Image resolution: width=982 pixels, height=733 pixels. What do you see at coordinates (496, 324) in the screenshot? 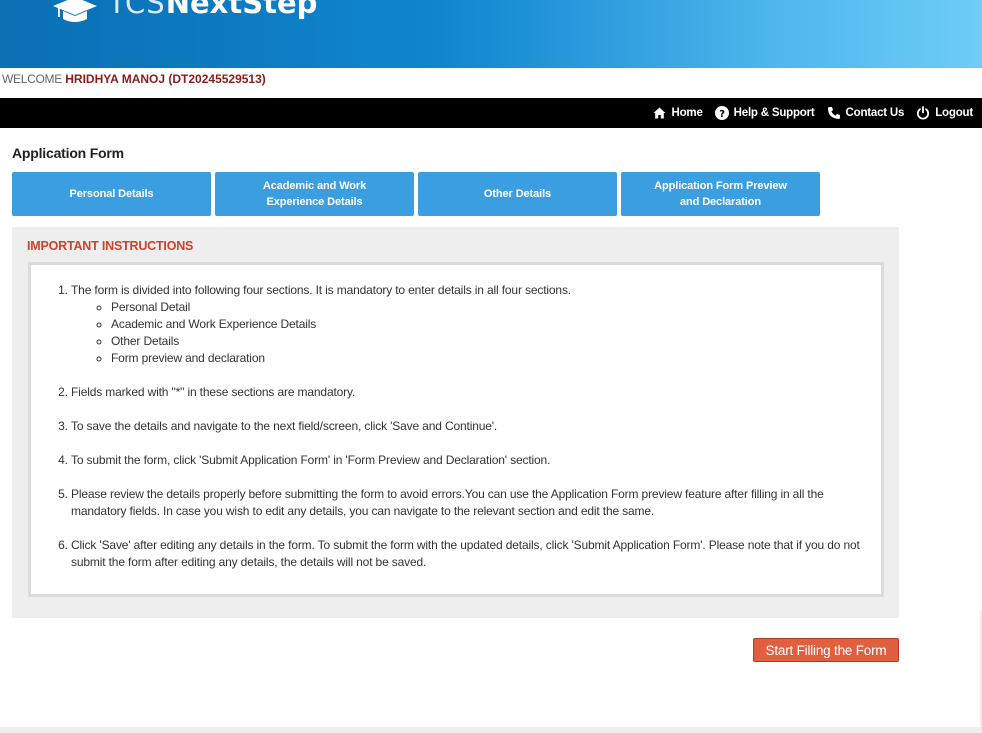
I see `section-item: Academic and Work Experience Details` at bounding box center [496, 324].